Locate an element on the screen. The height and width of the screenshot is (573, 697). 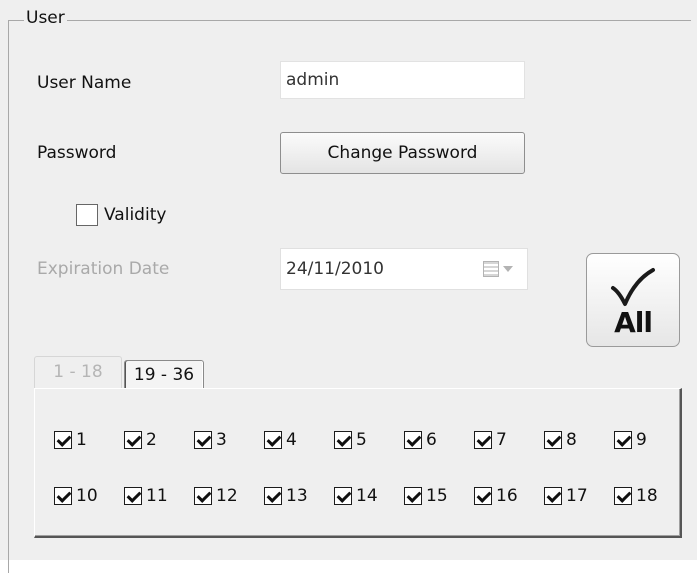
channel-checkbox-12: 12 is located at coordinates (216, 496).